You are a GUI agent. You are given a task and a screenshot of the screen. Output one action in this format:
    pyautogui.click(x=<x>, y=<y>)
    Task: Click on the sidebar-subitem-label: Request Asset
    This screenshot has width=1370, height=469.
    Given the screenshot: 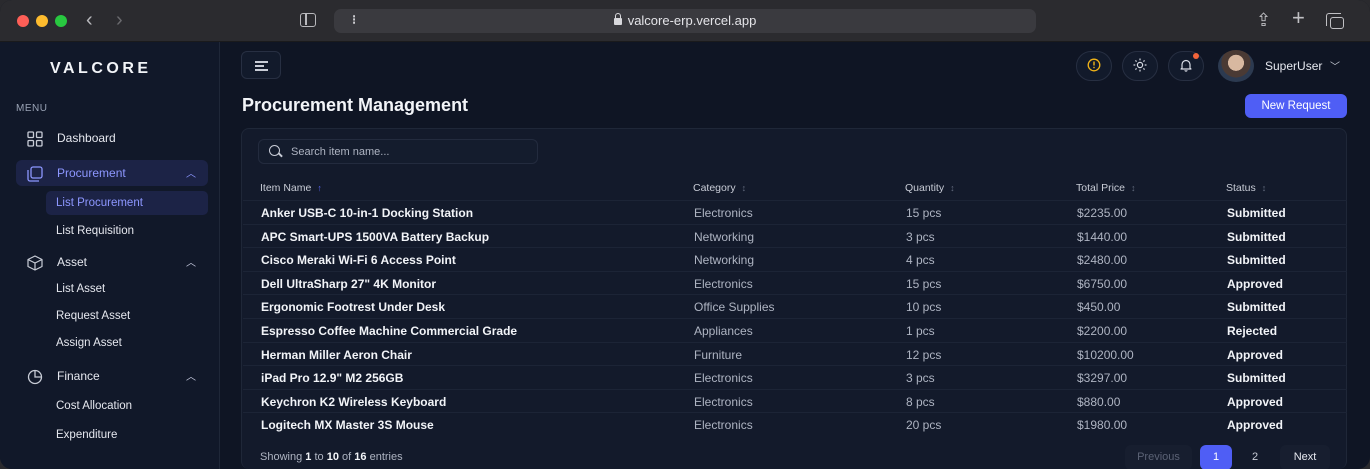 What is the action you would take?
    pyautogui.click(x=93, y=316)
    